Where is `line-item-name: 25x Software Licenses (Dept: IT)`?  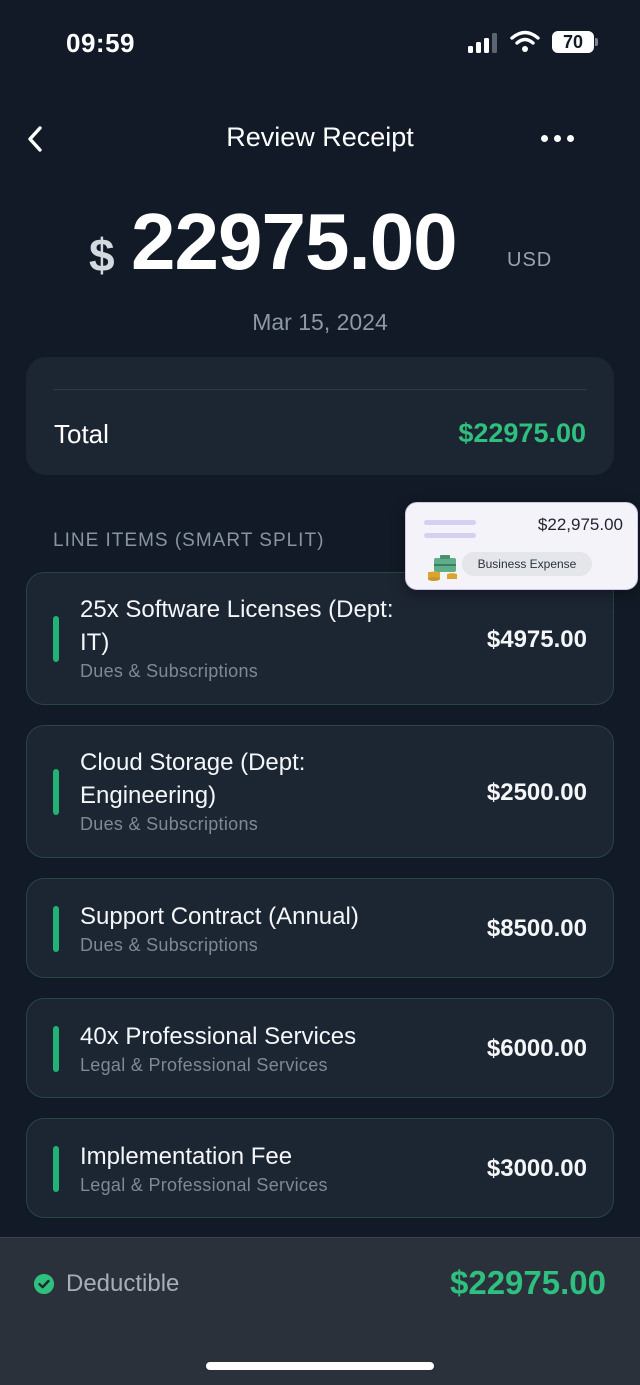 line-item-name: 25x Software Licenses (Dept: IT) is located at coordinates (237, 626).